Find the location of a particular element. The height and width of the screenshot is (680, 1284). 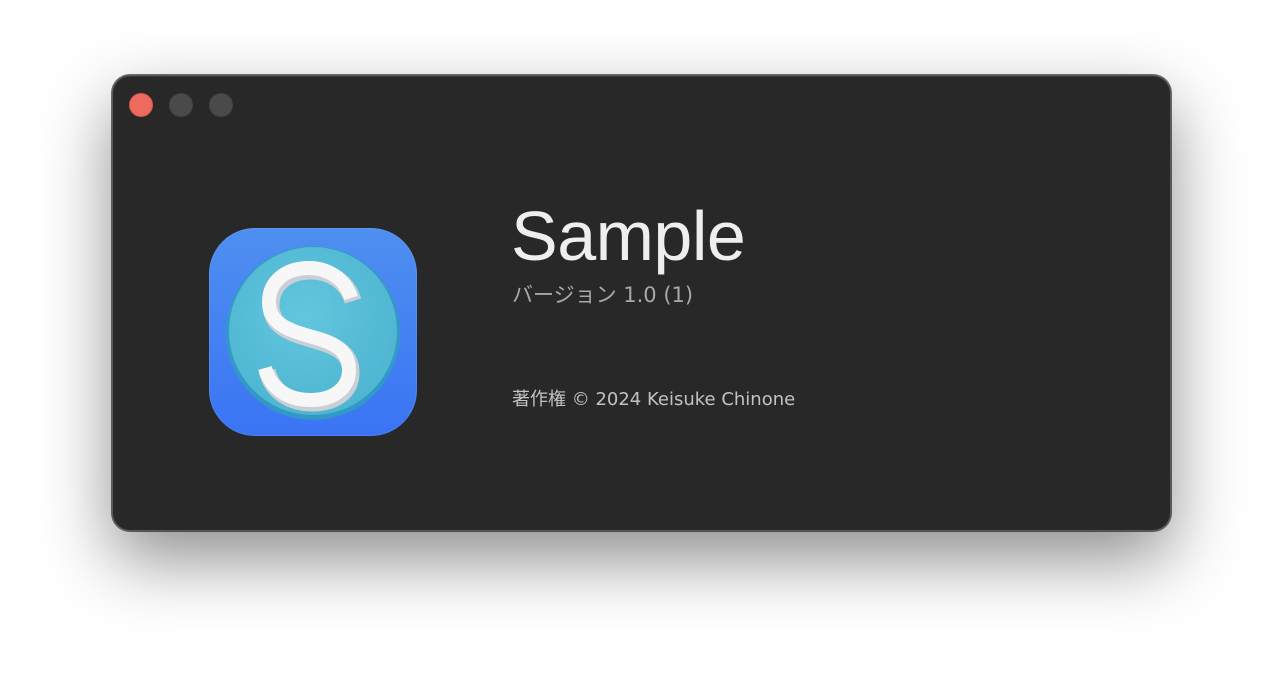

close-button is located at coordinates (141, 105).